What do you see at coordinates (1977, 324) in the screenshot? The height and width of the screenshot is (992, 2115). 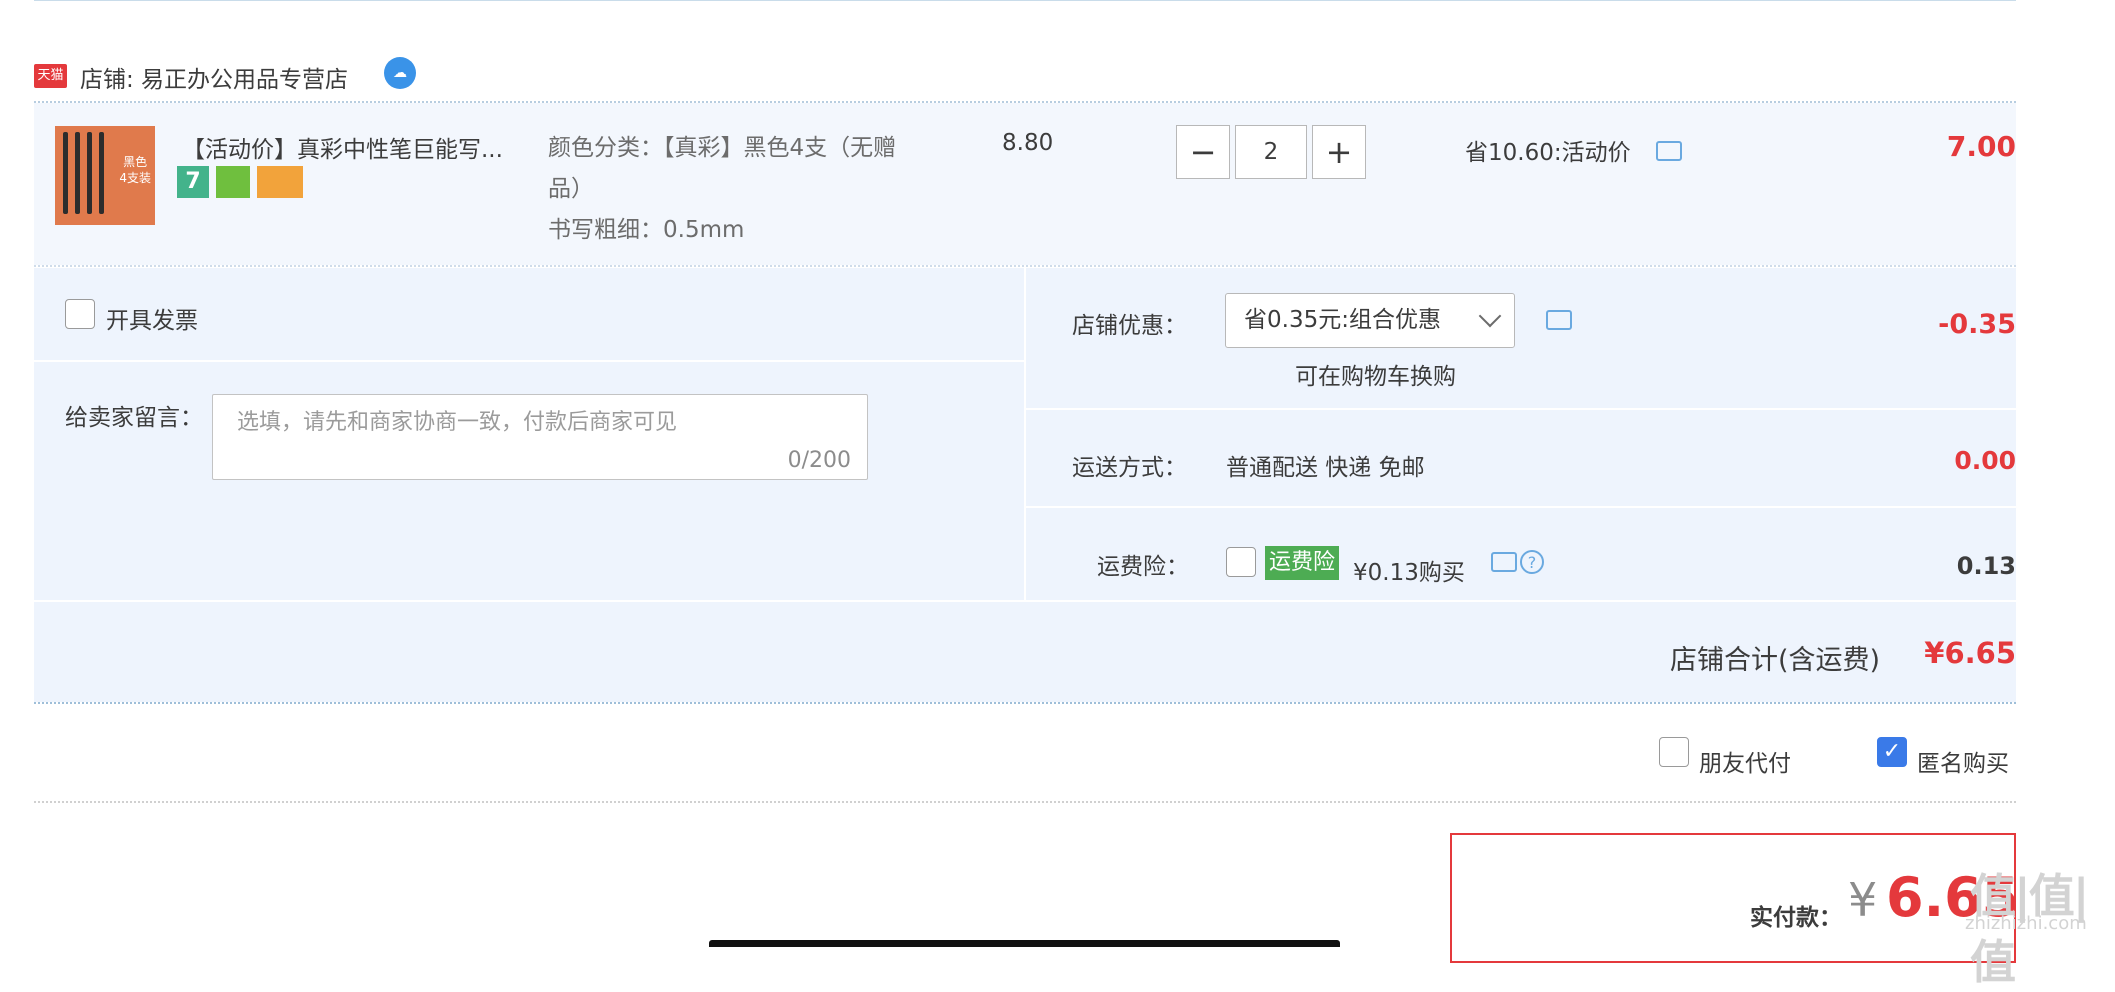 I see `shop-discount-amount: -0.35` at bounding box center [1977, 324].